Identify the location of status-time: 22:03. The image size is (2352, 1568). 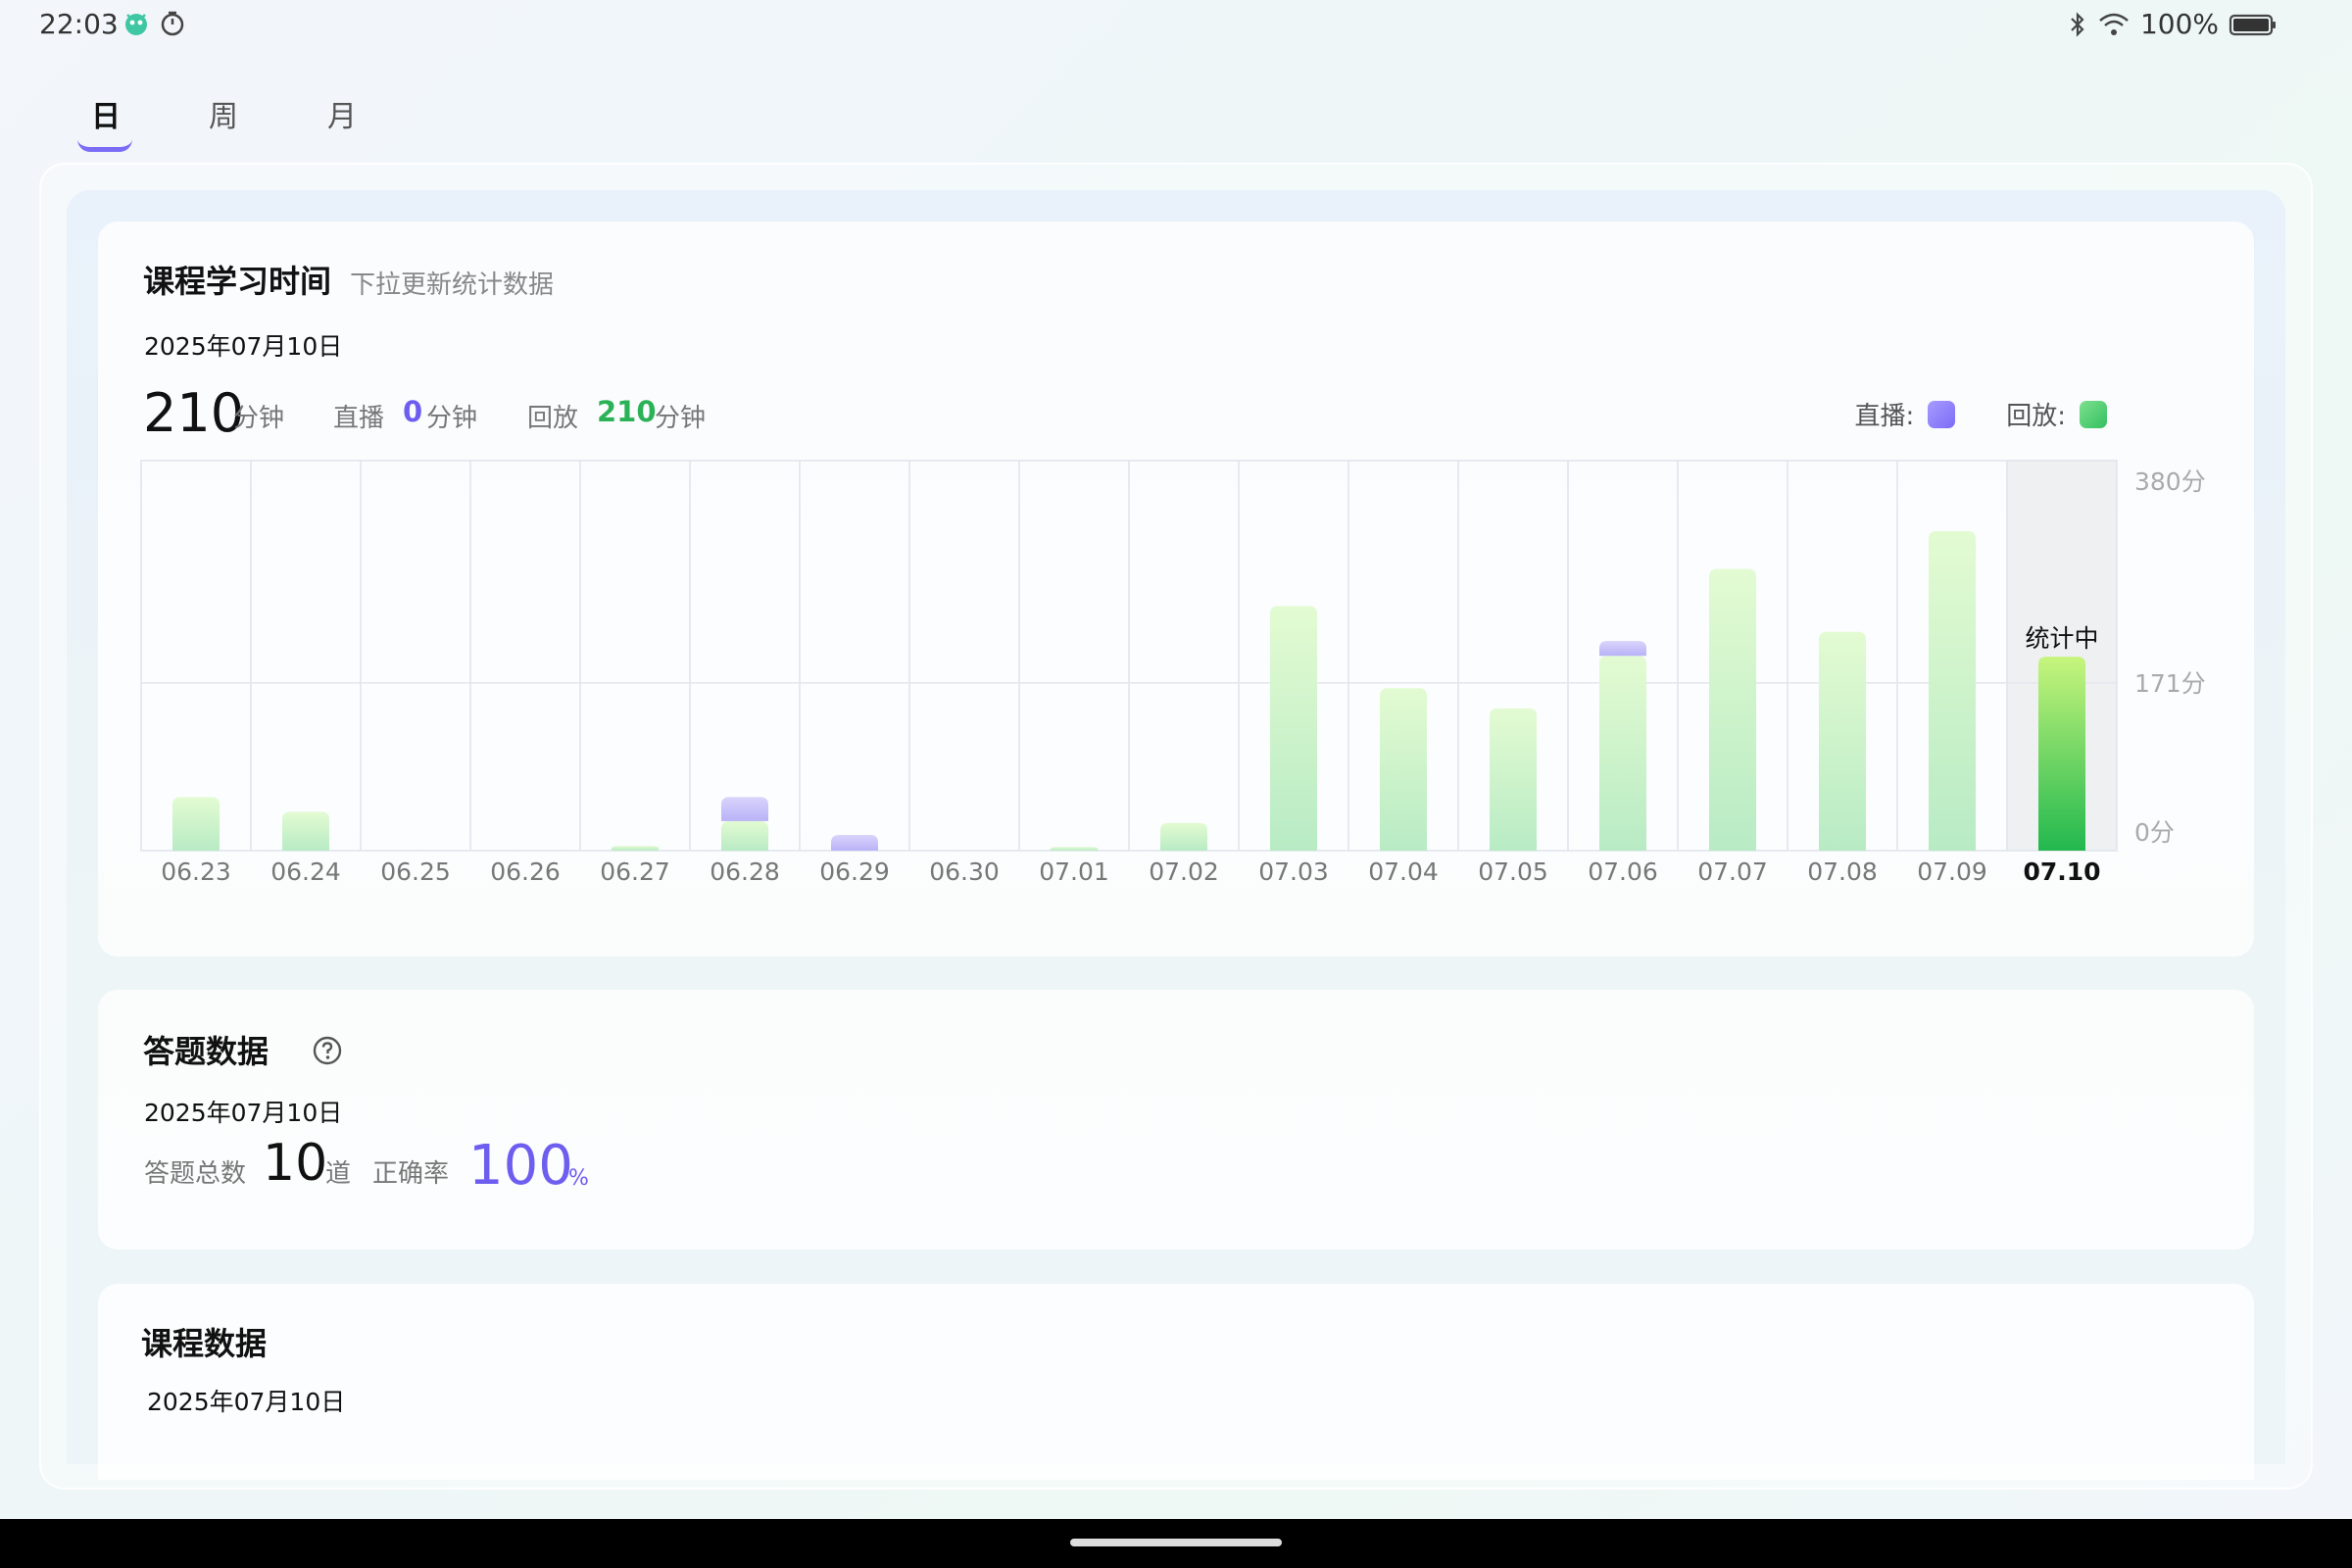
(79, 24).